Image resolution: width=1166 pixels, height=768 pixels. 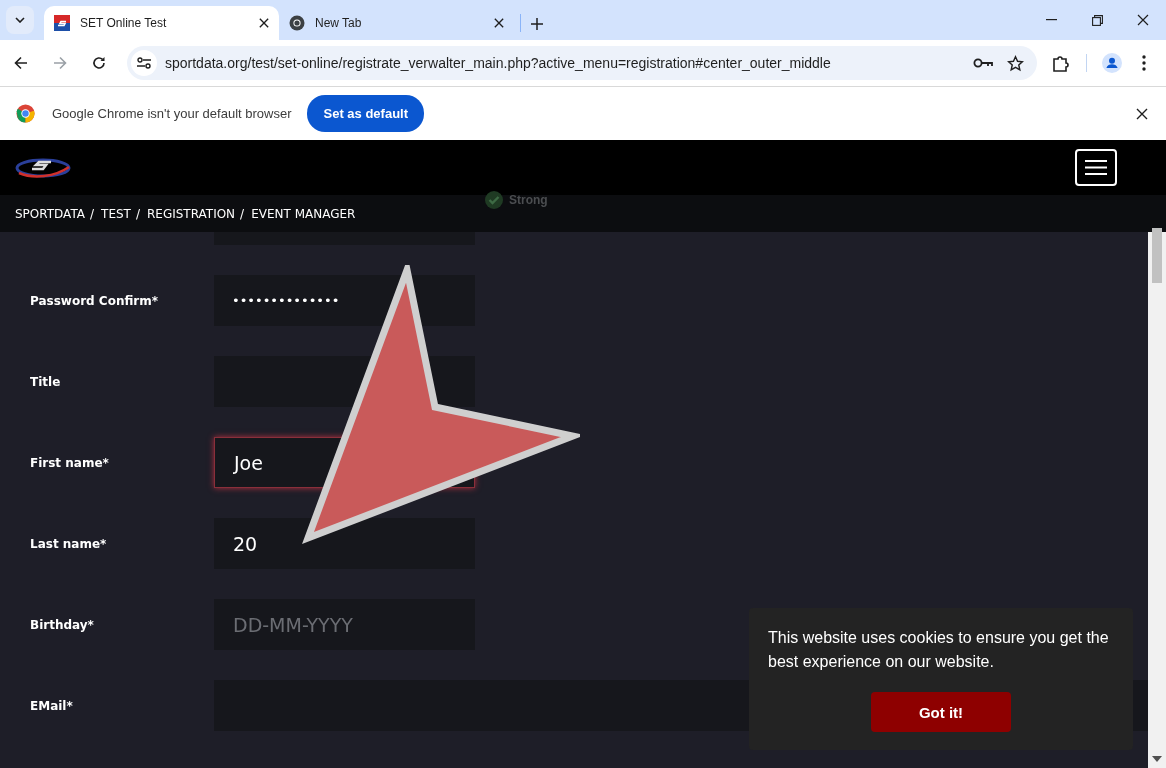 I want to click on minimize-icon, so click(x=1051, y=20).